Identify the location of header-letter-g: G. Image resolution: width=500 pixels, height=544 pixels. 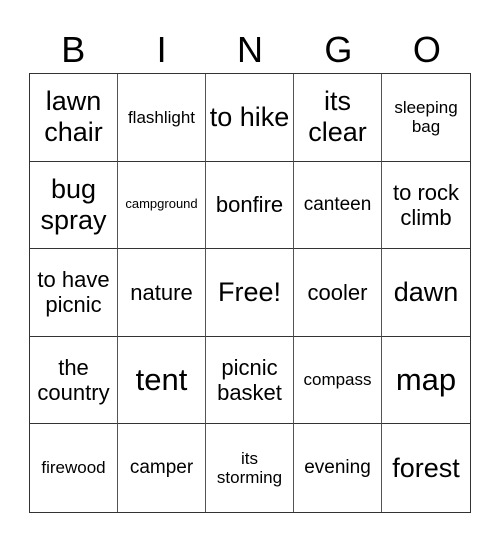
(338, 49).